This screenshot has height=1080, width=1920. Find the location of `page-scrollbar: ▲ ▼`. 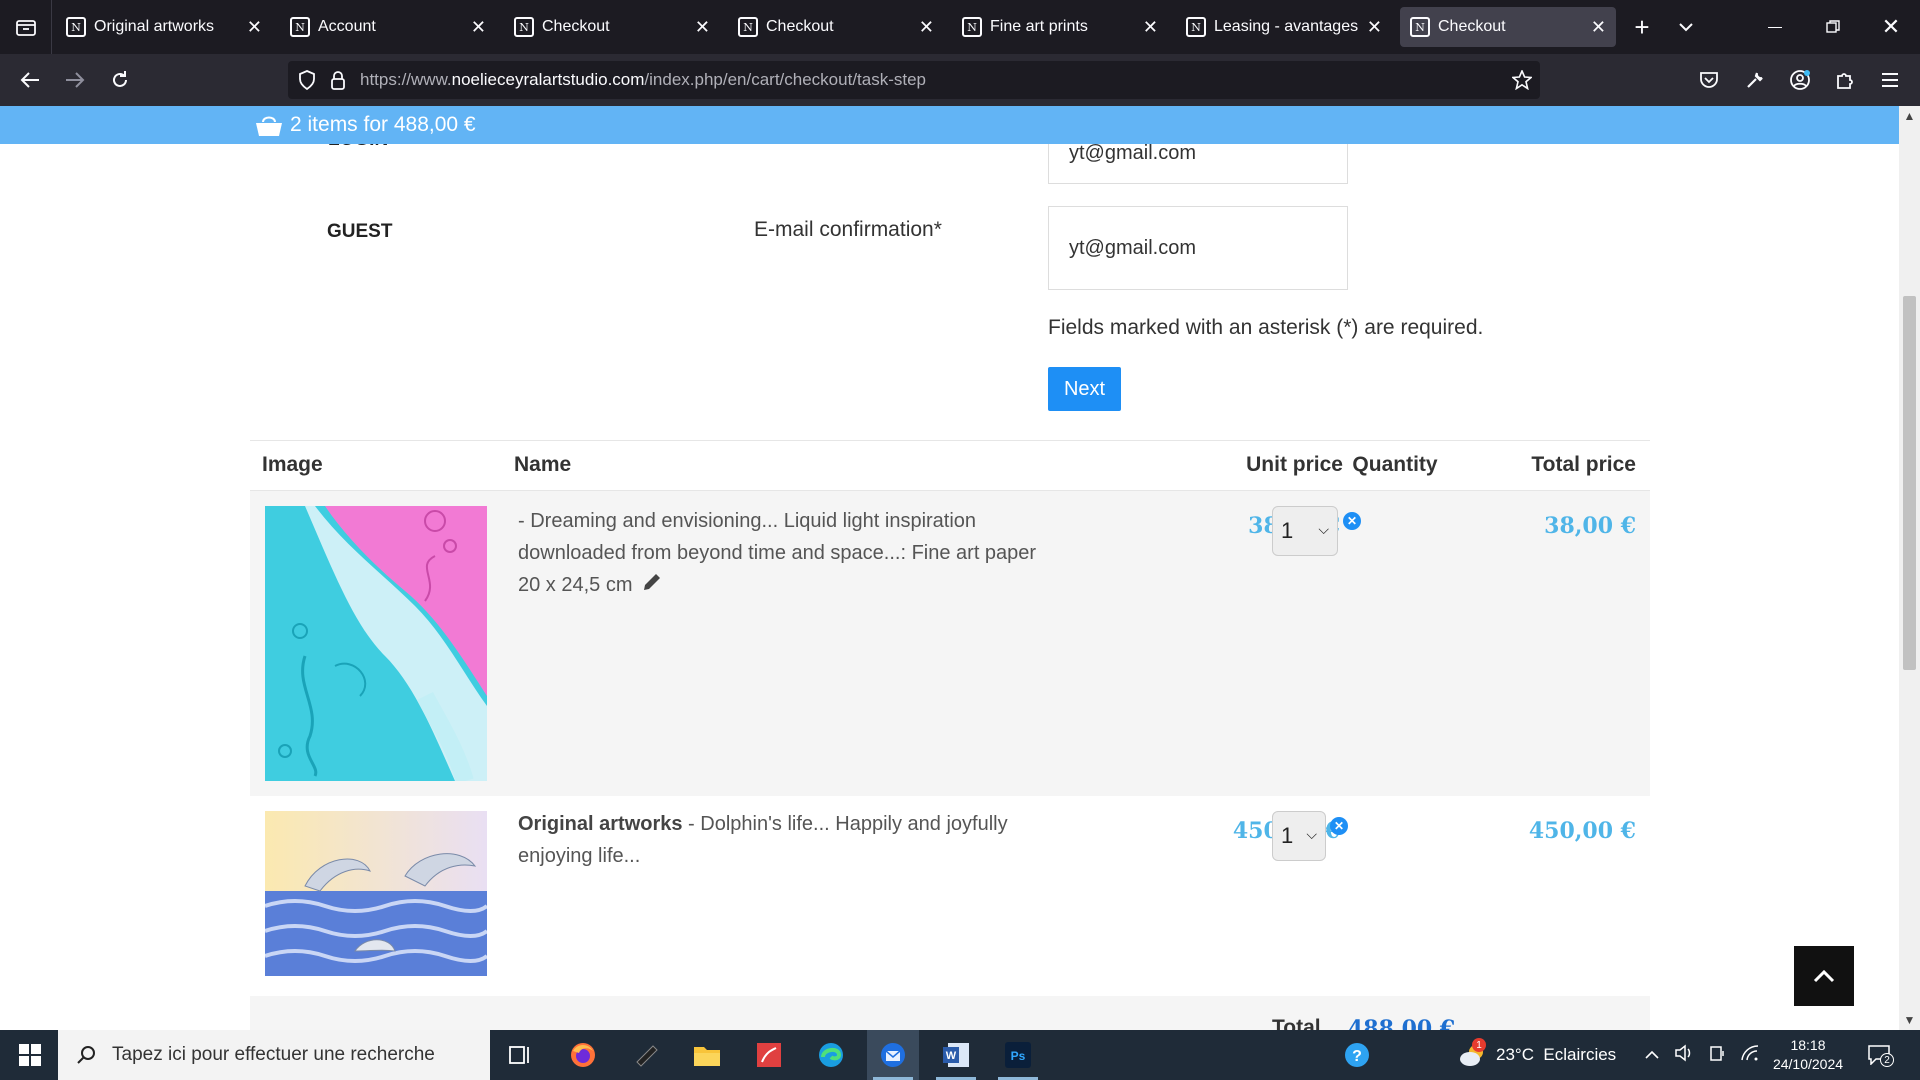

page-scrollbar: ▲ ▼ is located at coordinates (1909, 568).